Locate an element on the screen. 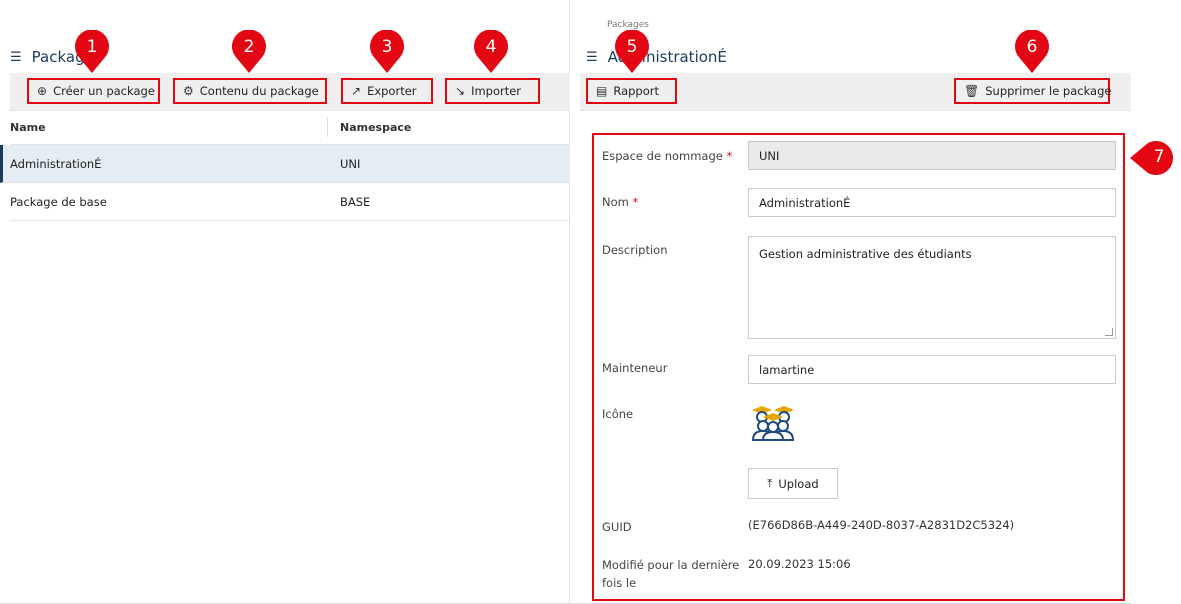 The height and width of the screenshot is (604, 1181). guid-value: (E766D86B-A449-240D-8037-A2831D2C5324) is located at coordinates (881, 525).